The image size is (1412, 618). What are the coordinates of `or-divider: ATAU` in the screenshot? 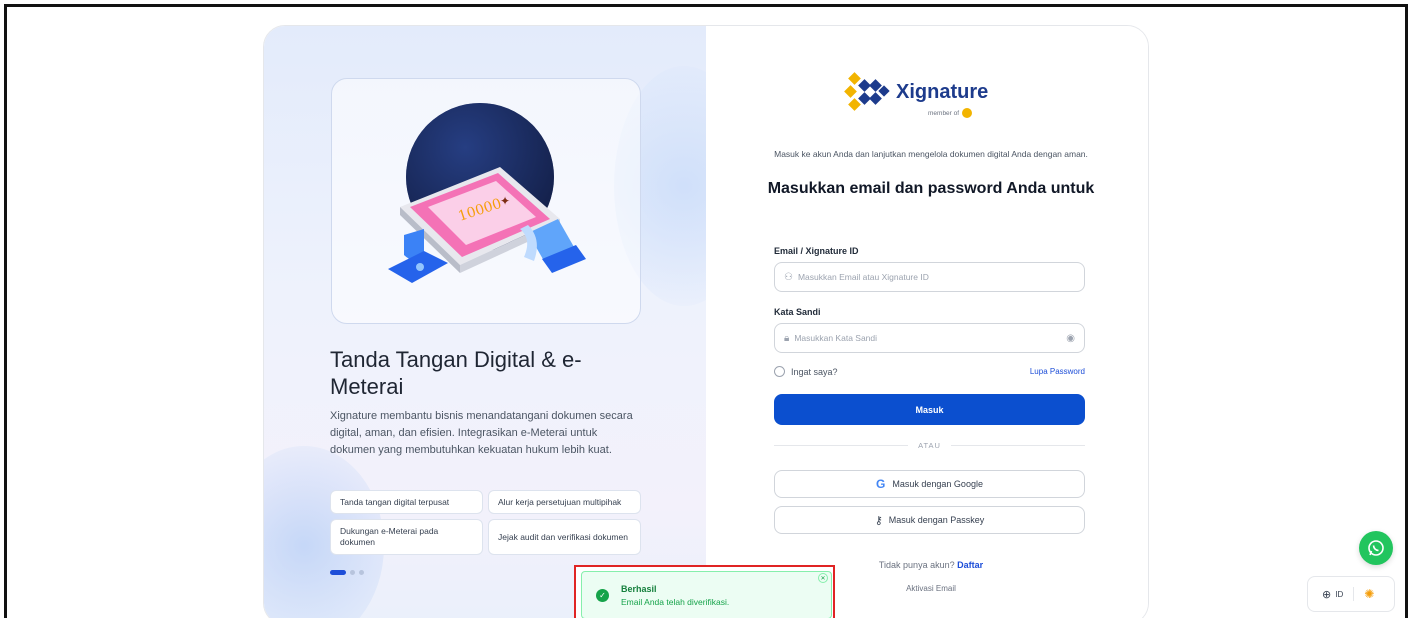 It's located at (930, 445).